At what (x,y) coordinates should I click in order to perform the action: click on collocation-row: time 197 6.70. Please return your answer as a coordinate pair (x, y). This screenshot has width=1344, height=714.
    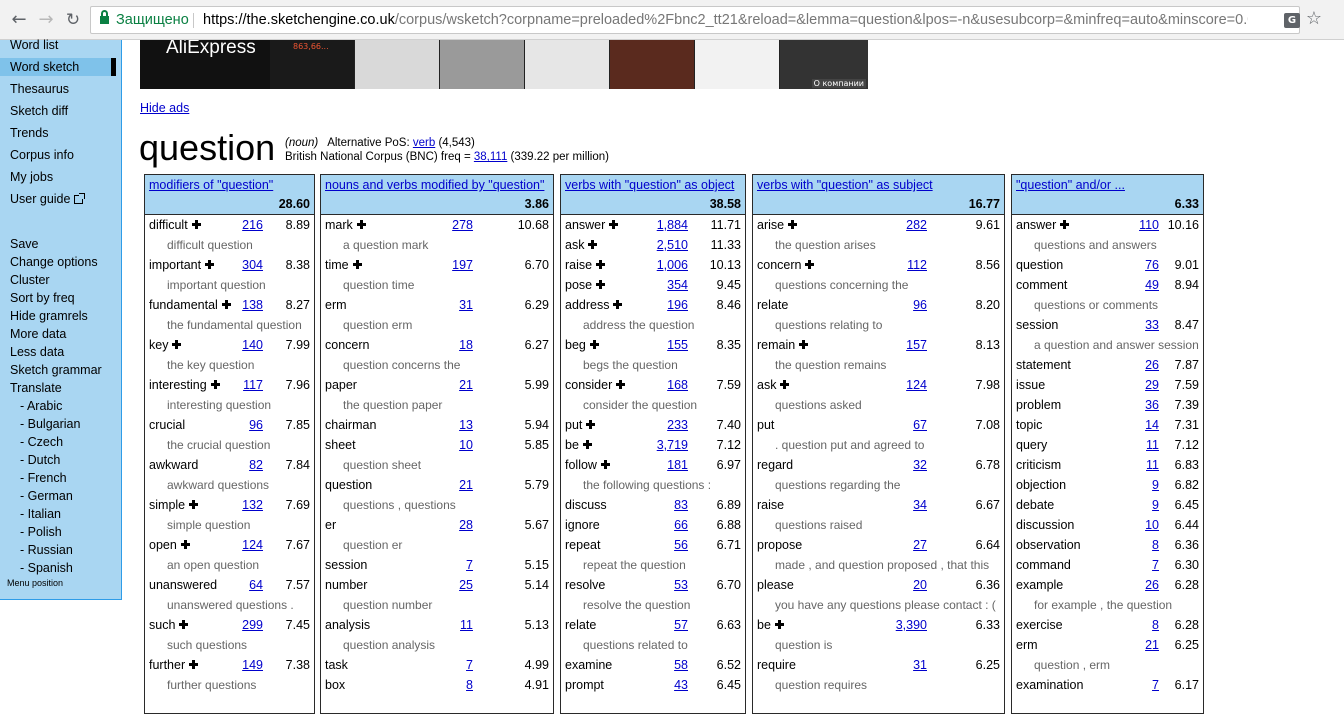
    Looking at the image, I should click on (437, 265).